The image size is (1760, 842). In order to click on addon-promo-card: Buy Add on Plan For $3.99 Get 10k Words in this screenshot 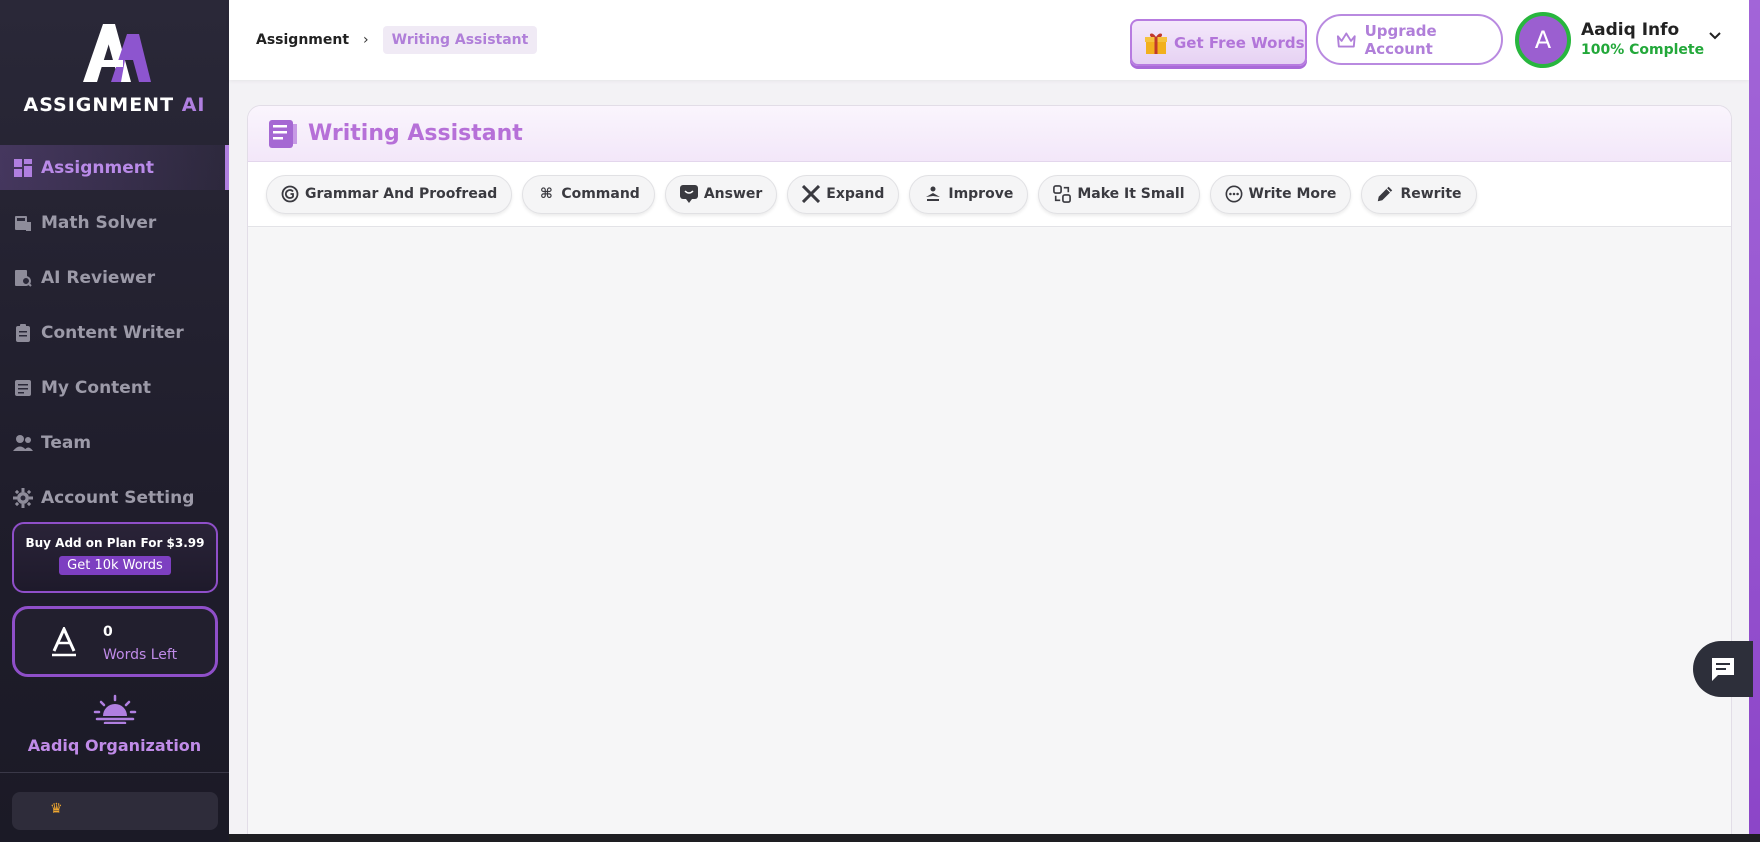, I will do `click(115, 557)`.